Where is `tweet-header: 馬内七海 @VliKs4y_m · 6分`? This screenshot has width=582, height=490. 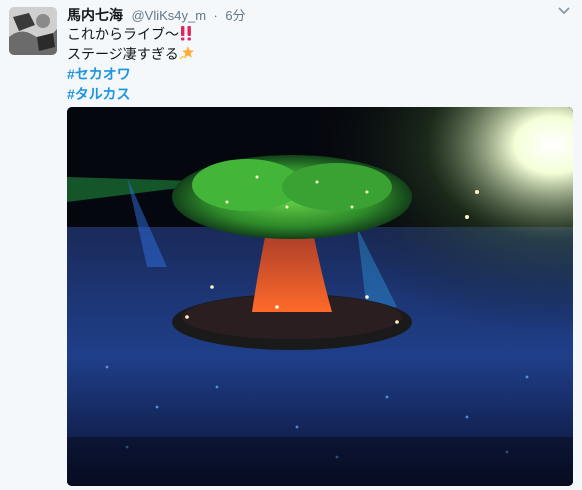
tweet-header: 馬内七海 @VliKs4y_m · 6分 is located at coordinates (156, 14).